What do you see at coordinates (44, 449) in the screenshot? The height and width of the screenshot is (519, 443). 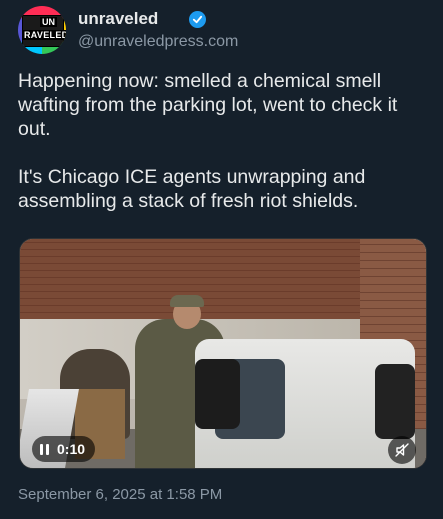 I see `pause-icon` at bounding box center [44, 449].